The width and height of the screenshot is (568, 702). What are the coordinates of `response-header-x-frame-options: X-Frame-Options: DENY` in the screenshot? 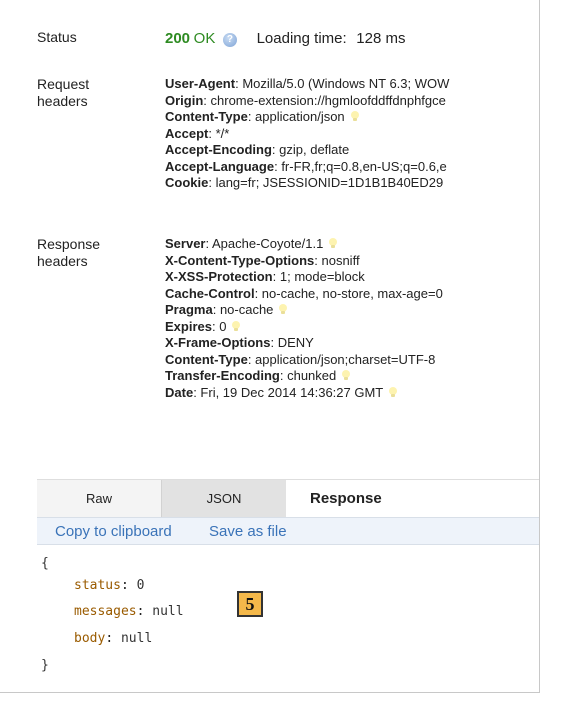 It's located at (239, 342).